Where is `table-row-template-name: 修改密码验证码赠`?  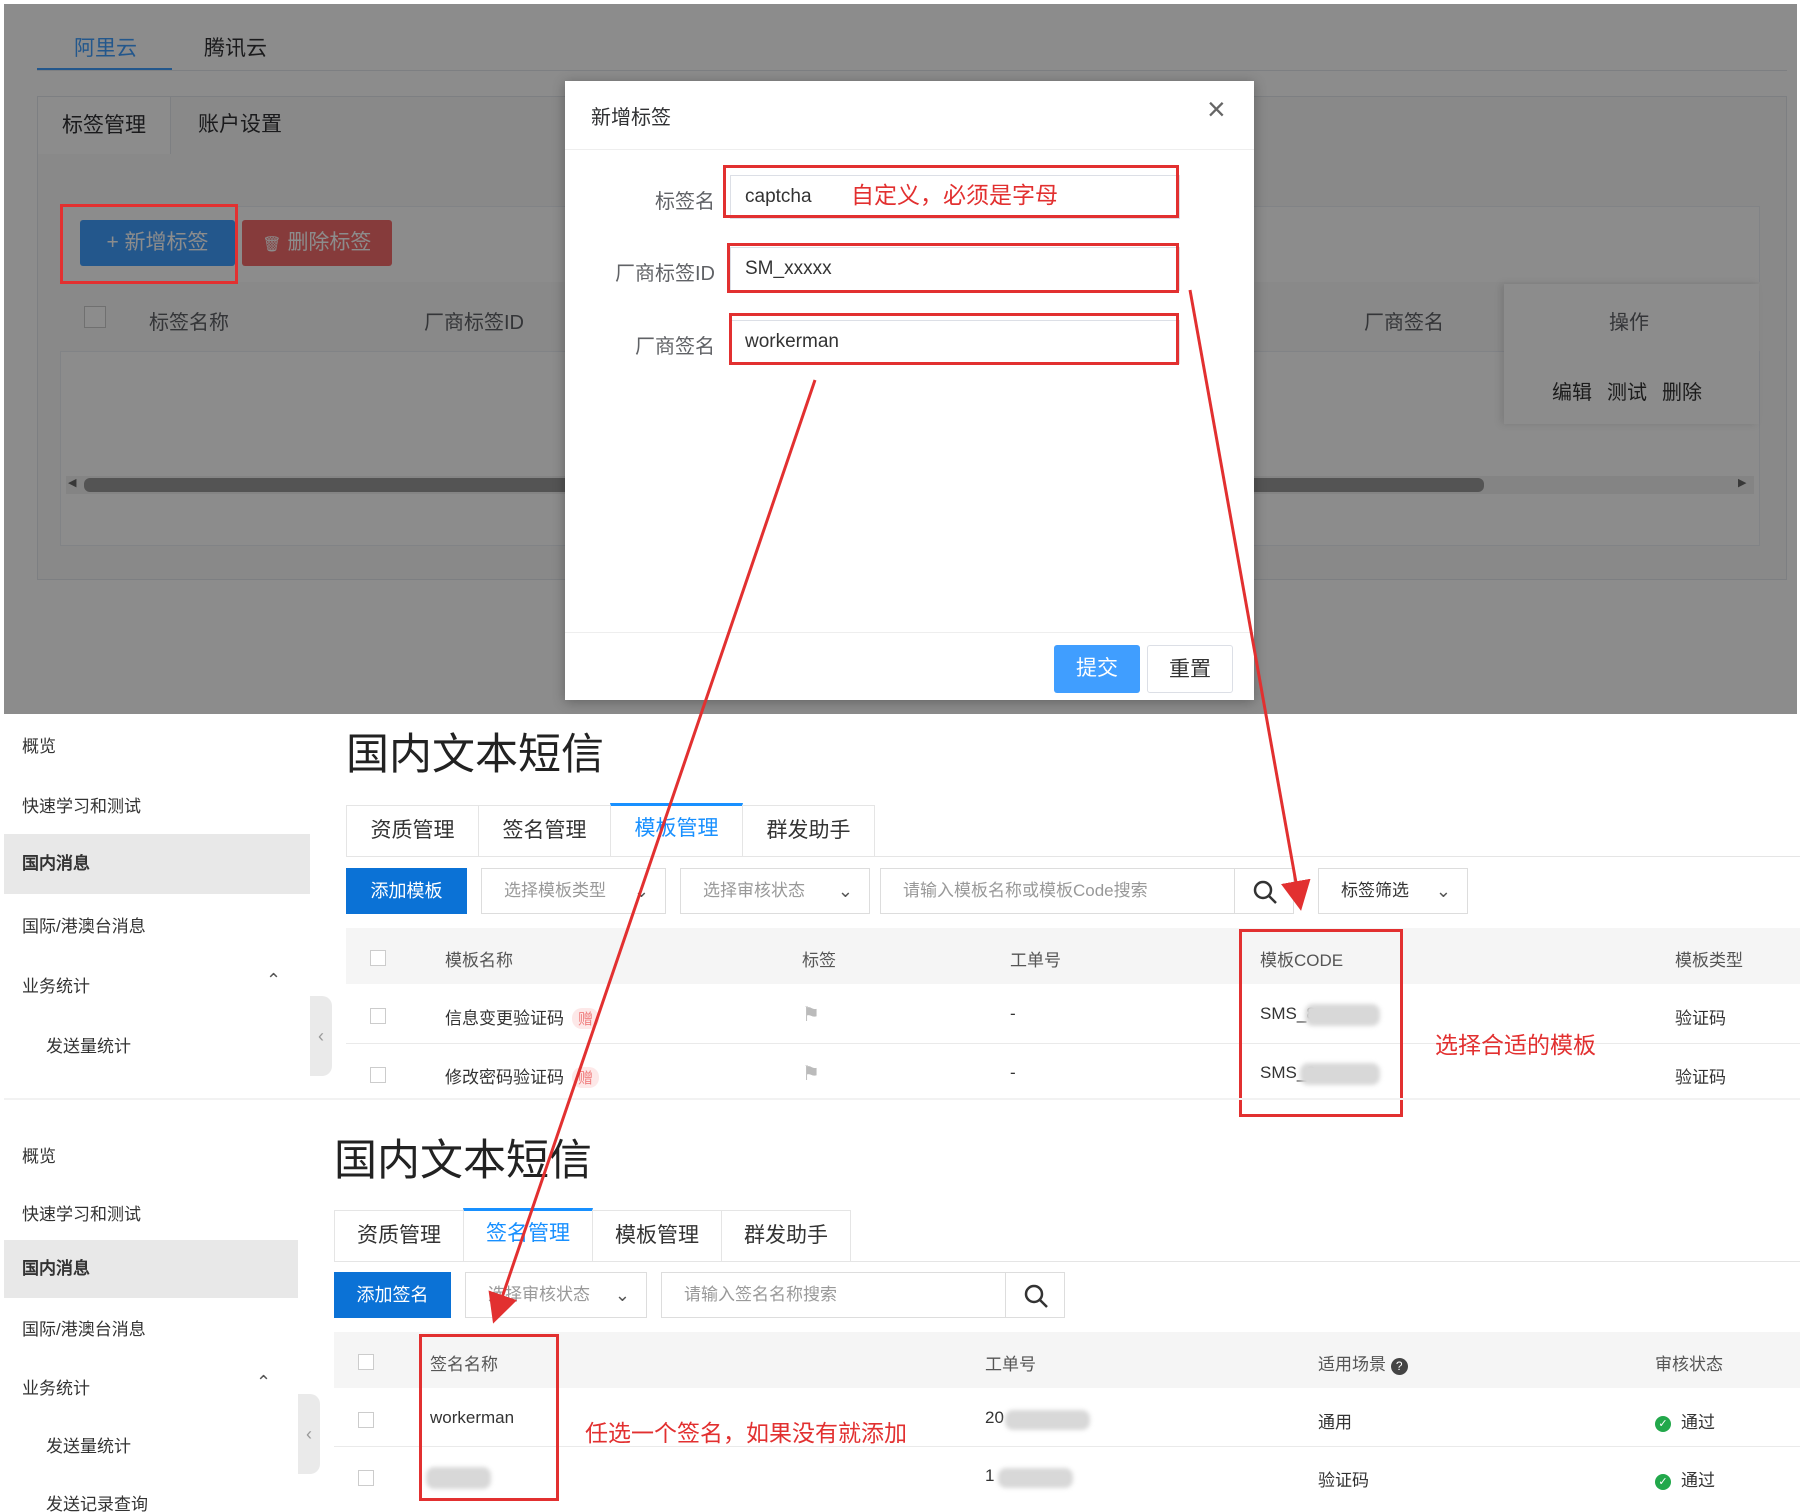 table-row-template-name: 修改密码验证码赠 is located at coordinates (522, 1075).